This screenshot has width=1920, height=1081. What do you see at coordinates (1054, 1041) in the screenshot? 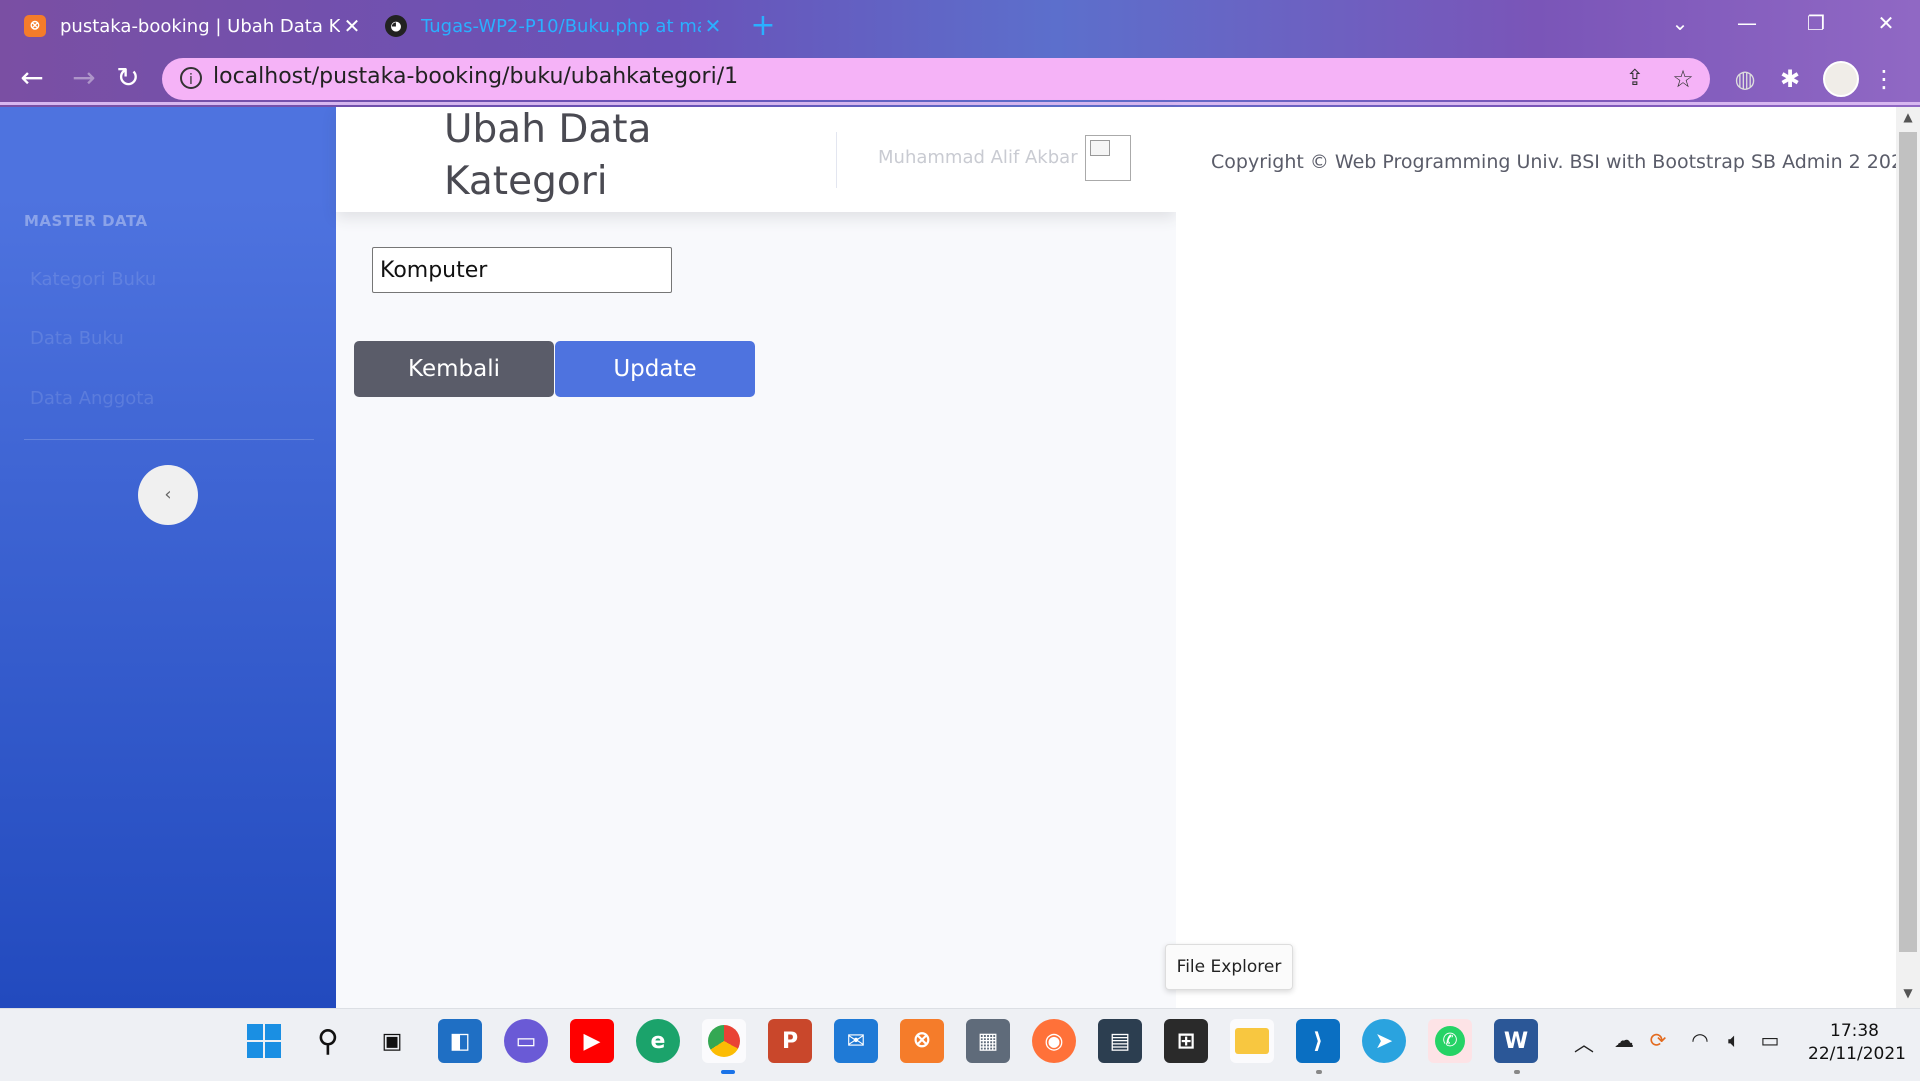
I see `firefox-icon: ◉` at bounding box center [1054, 1041].